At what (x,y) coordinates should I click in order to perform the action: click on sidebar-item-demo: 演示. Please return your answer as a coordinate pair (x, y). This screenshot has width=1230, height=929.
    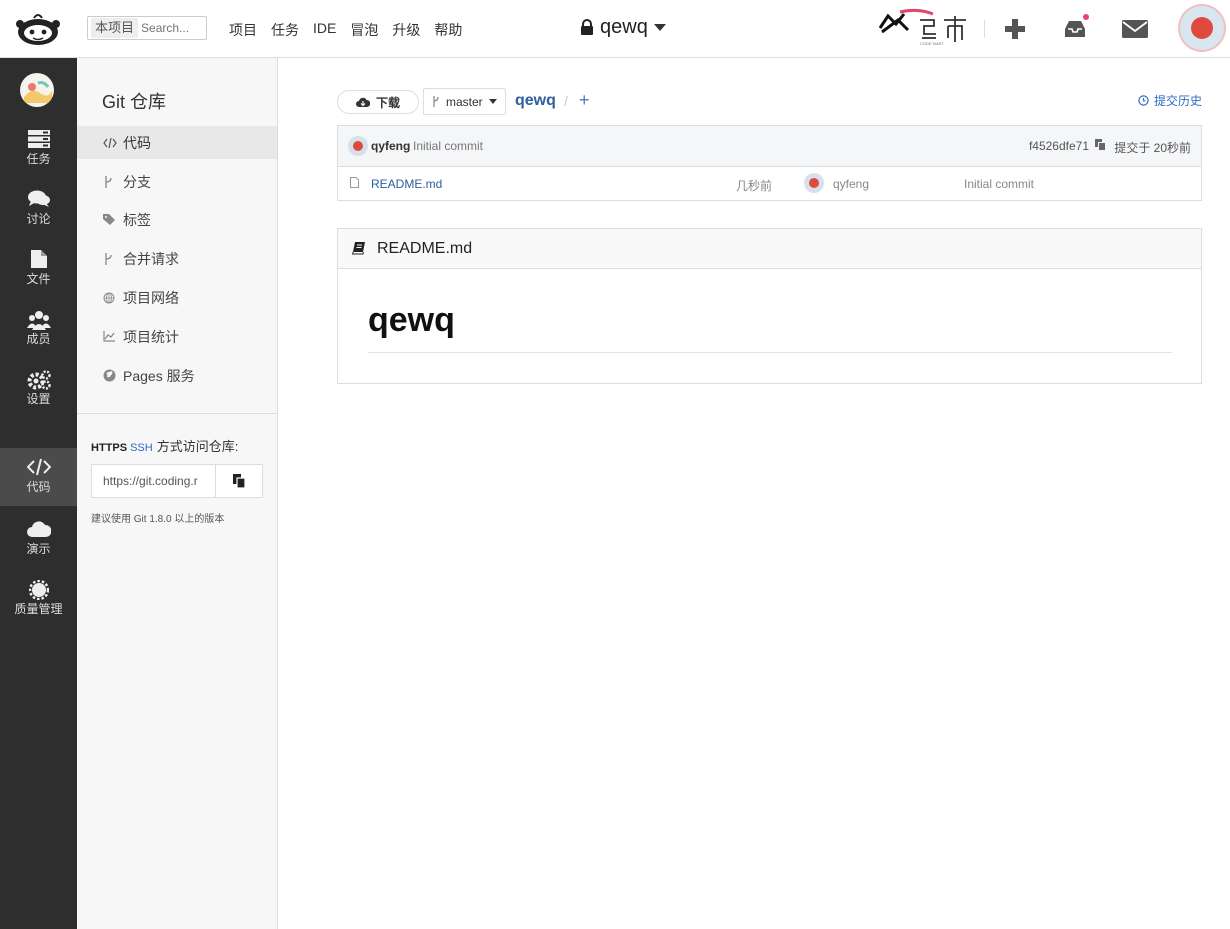
    Looking at the image, I should click on (38, 539).